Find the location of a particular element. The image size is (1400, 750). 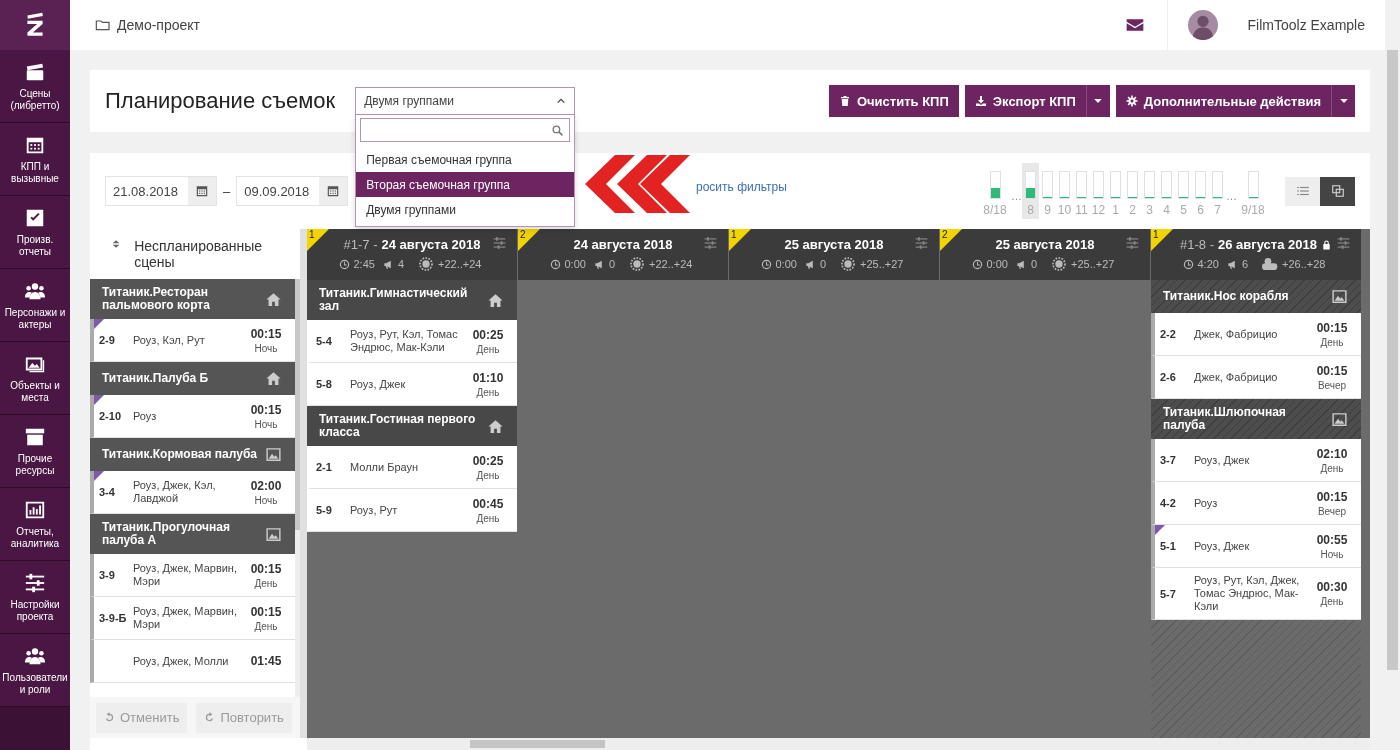

temperature: +22..+24 is located at coordinates (460, 264).